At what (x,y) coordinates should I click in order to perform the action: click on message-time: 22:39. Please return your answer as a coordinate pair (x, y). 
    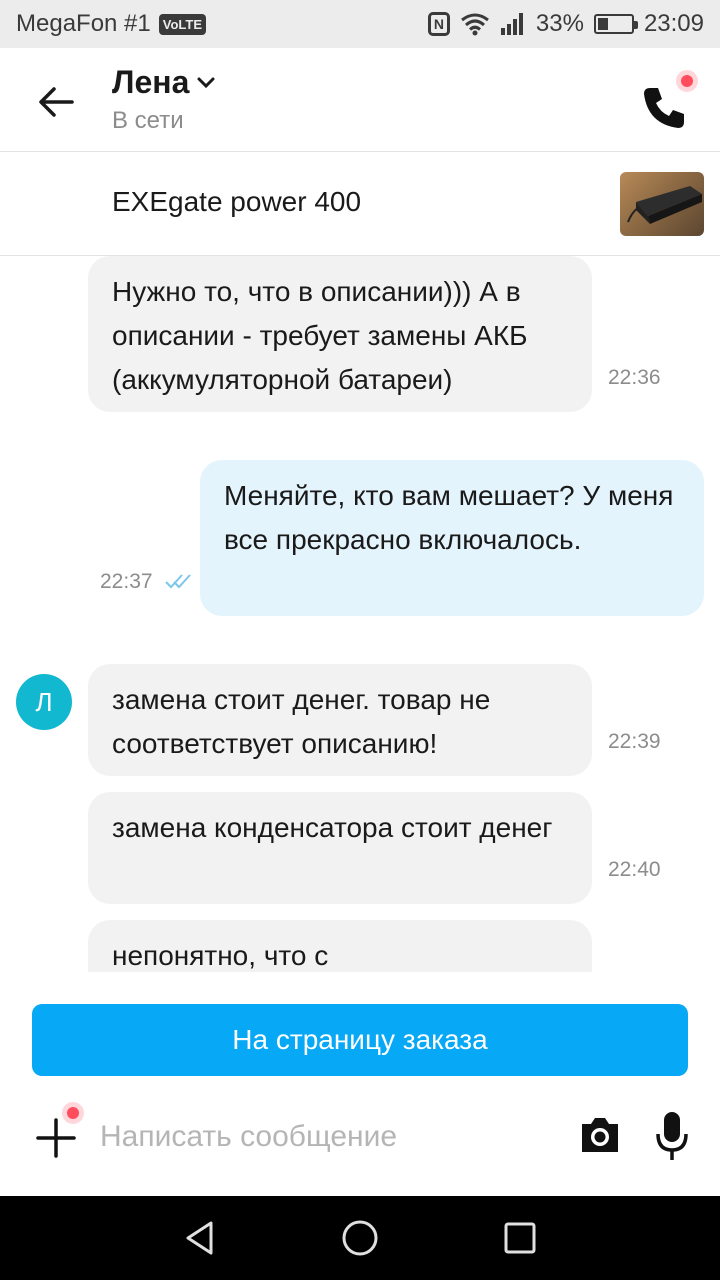
    Looking at the image, I should click on (634, 741).